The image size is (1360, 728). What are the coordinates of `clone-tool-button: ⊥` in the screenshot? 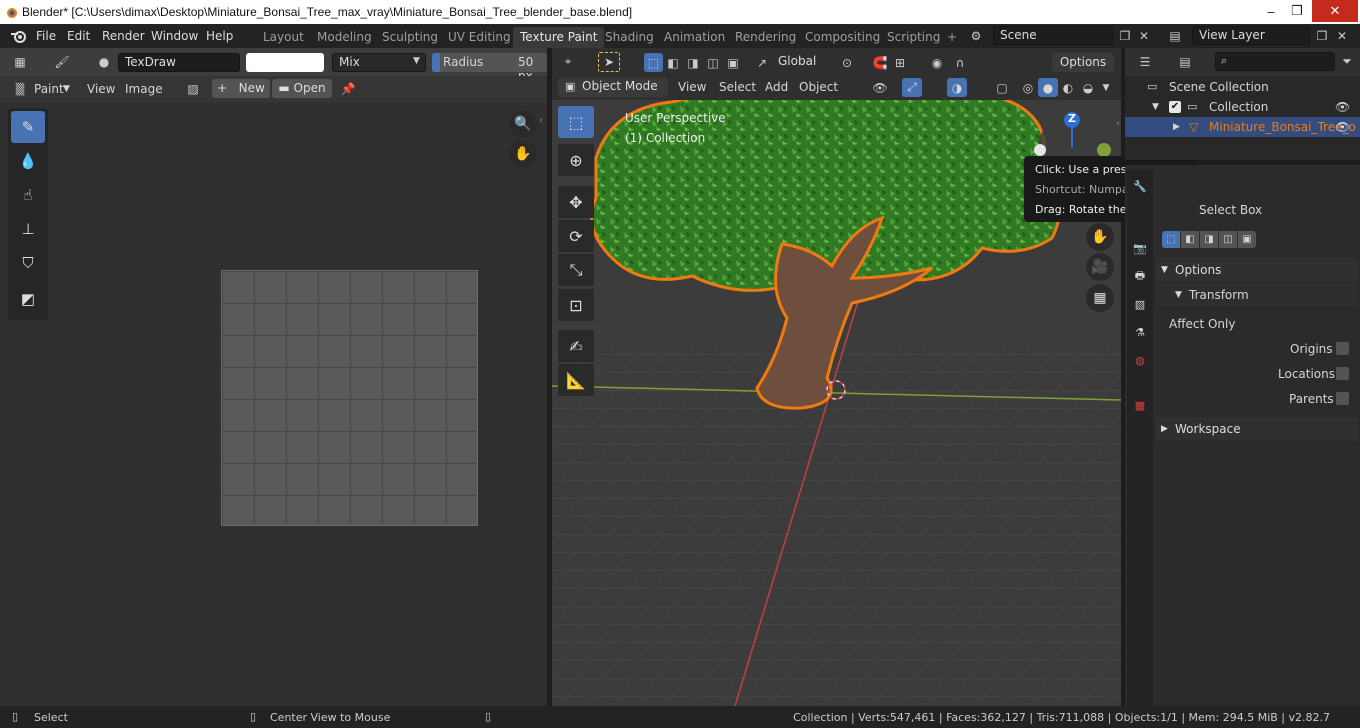 It's located at (28, 229).